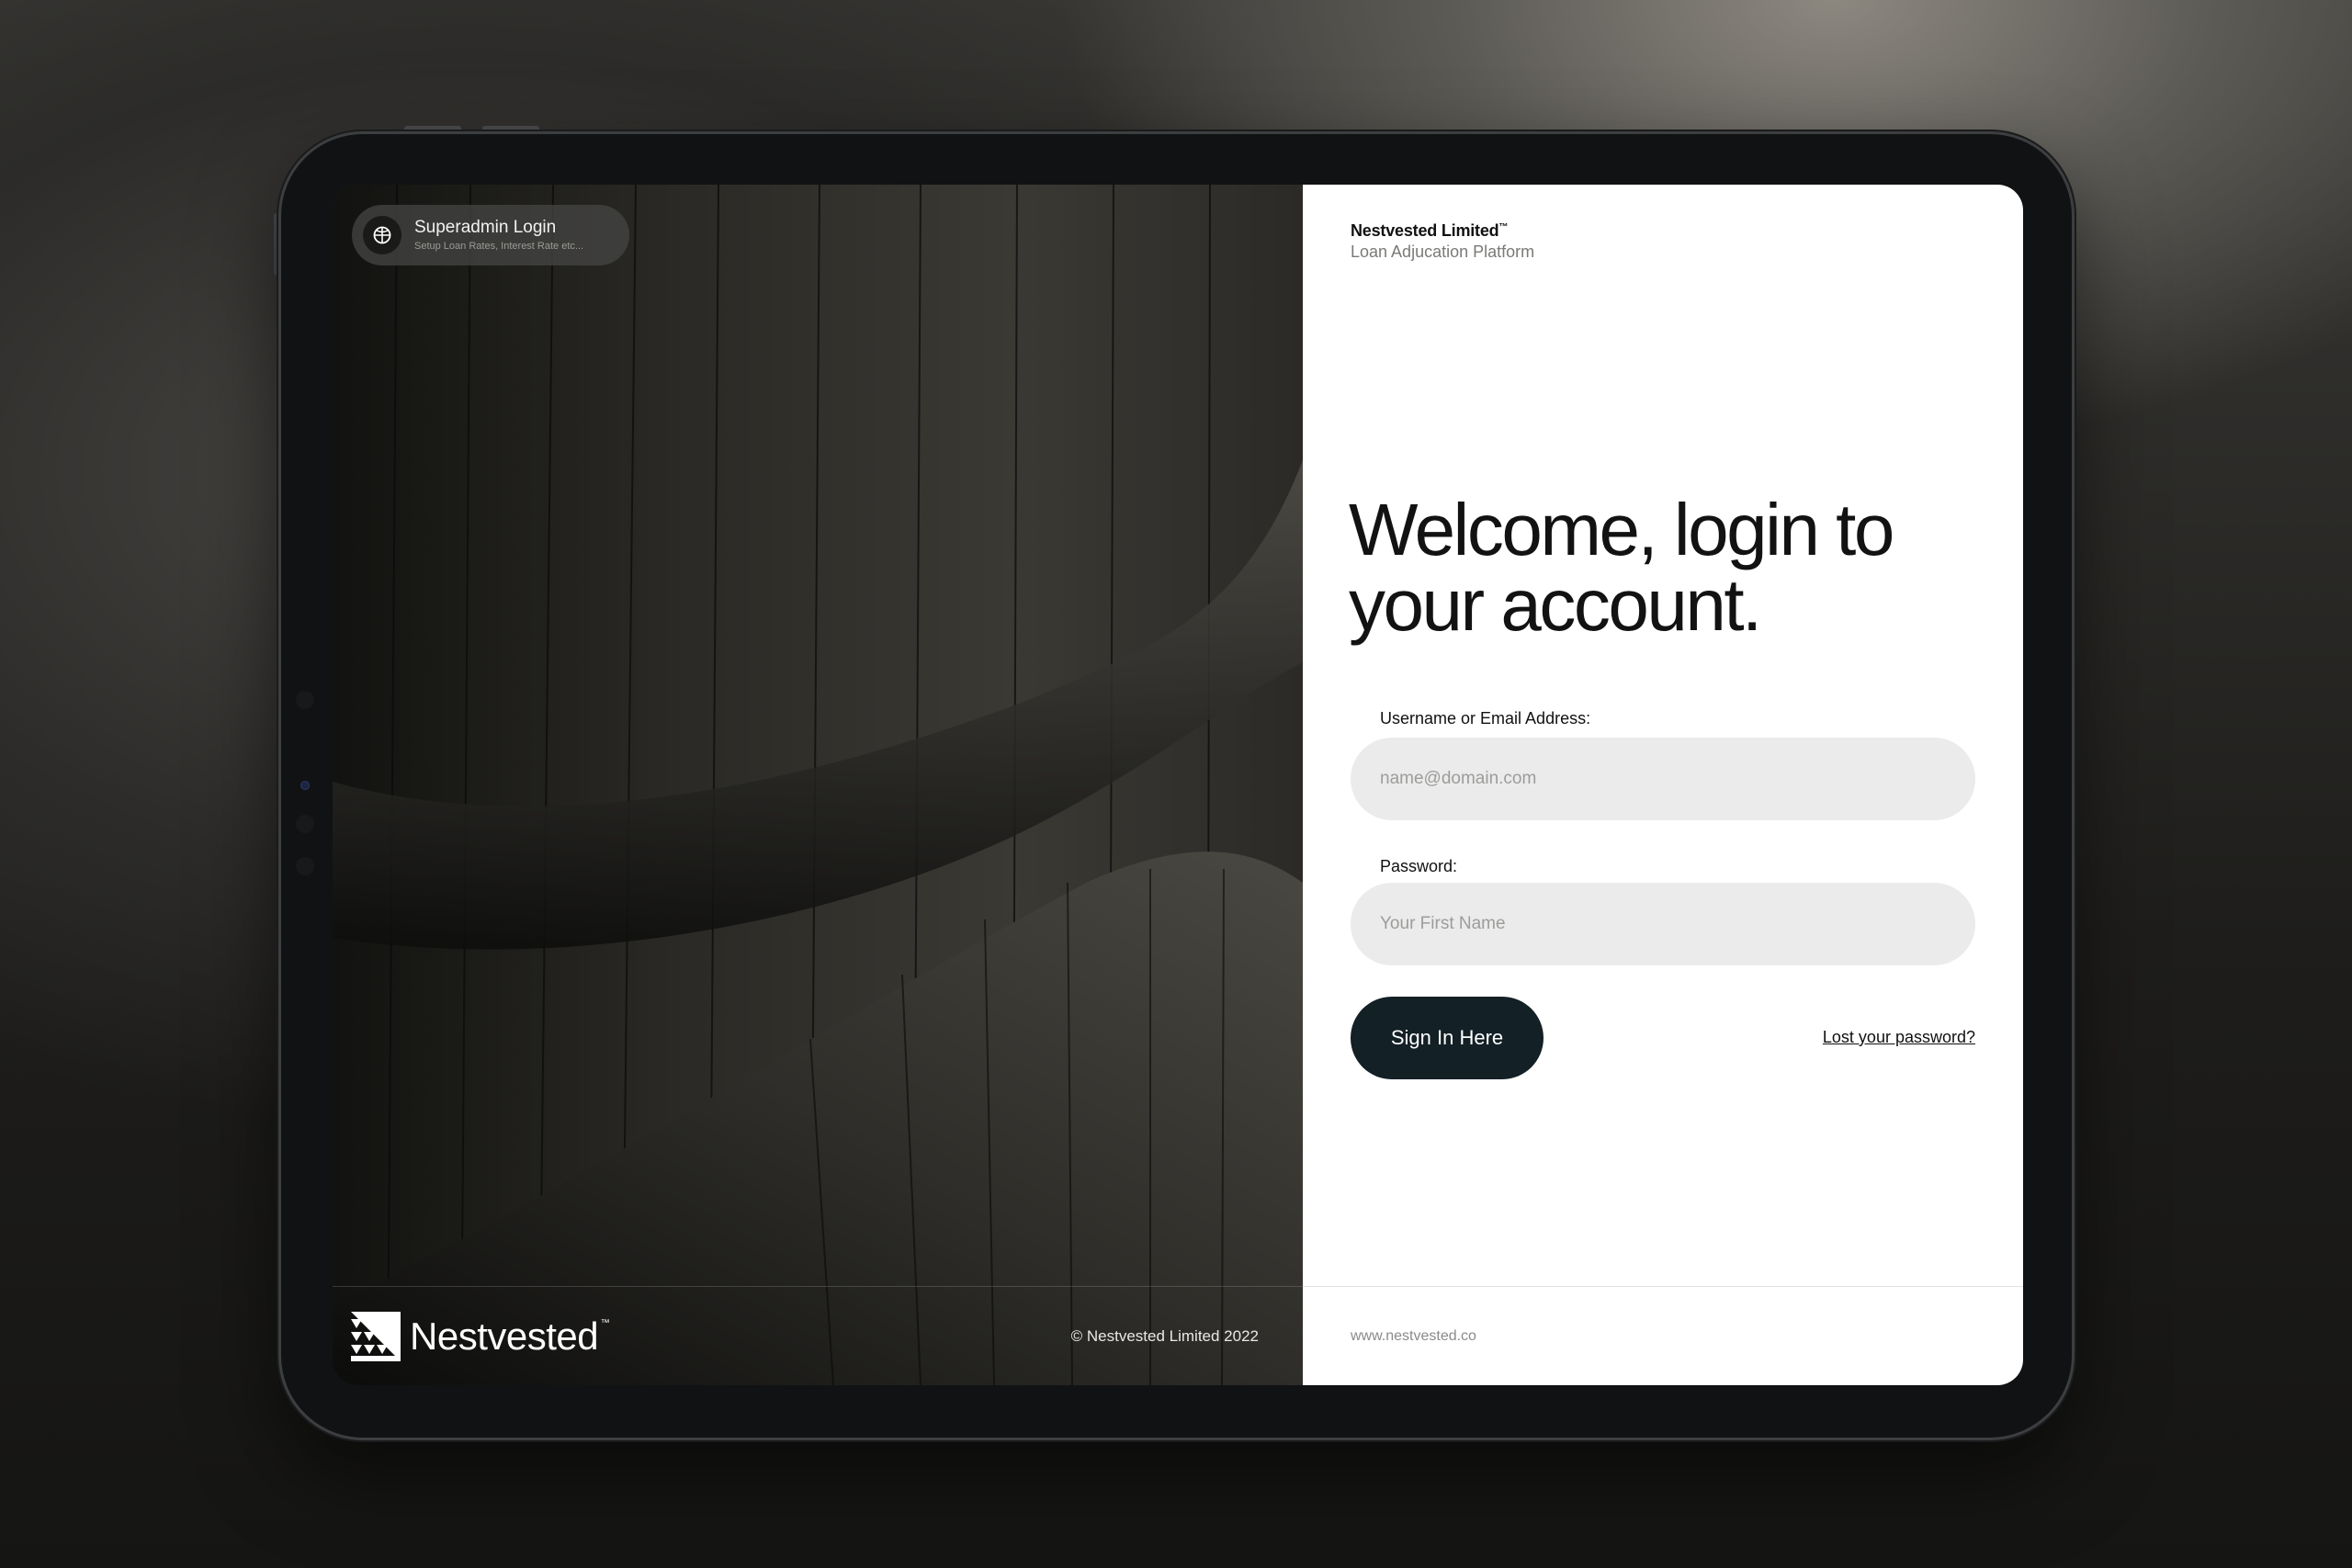 This screenshot has width=2352, height=1568. What do you see at coordinates (1486, 718) in the screenshot?
I see `username-label: Username or Email Address:` at bounding box center [1486, 718].